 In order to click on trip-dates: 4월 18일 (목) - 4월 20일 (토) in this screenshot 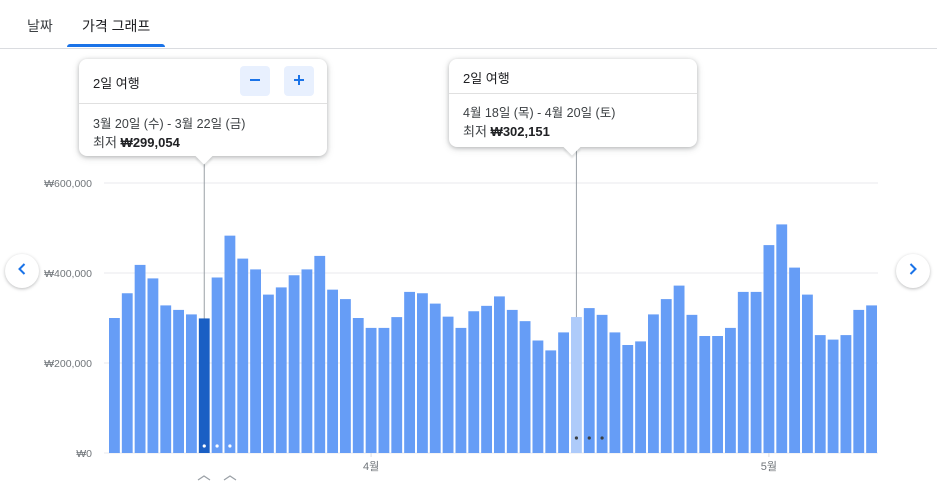, I will do `click(539, 113)`.